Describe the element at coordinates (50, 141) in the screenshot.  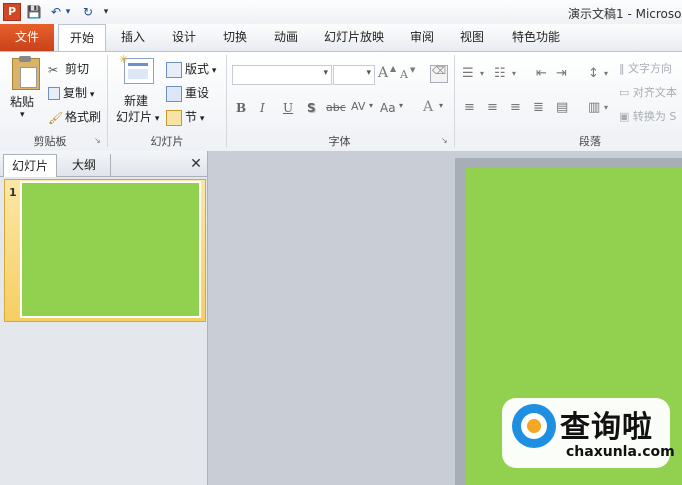
I see `clipboard-group-label: 剪贴板` at that location.